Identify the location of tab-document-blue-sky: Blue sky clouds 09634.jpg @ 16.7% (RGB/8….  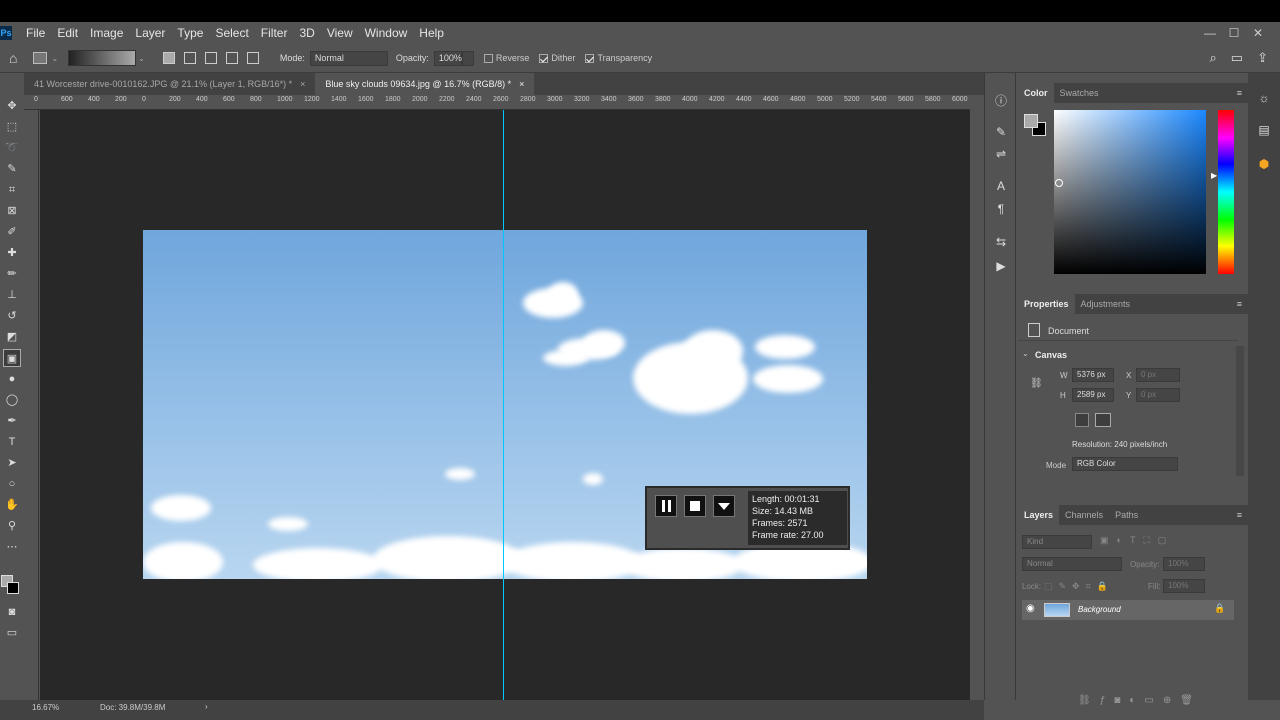
(425, 84).